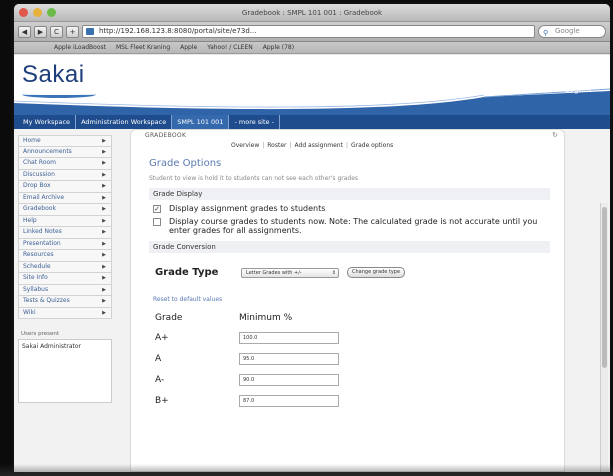 The image size is (613, 476). Describe the element at coordinates (578, 89) in the screenshot. I see `logout-link: Logout` at that location.